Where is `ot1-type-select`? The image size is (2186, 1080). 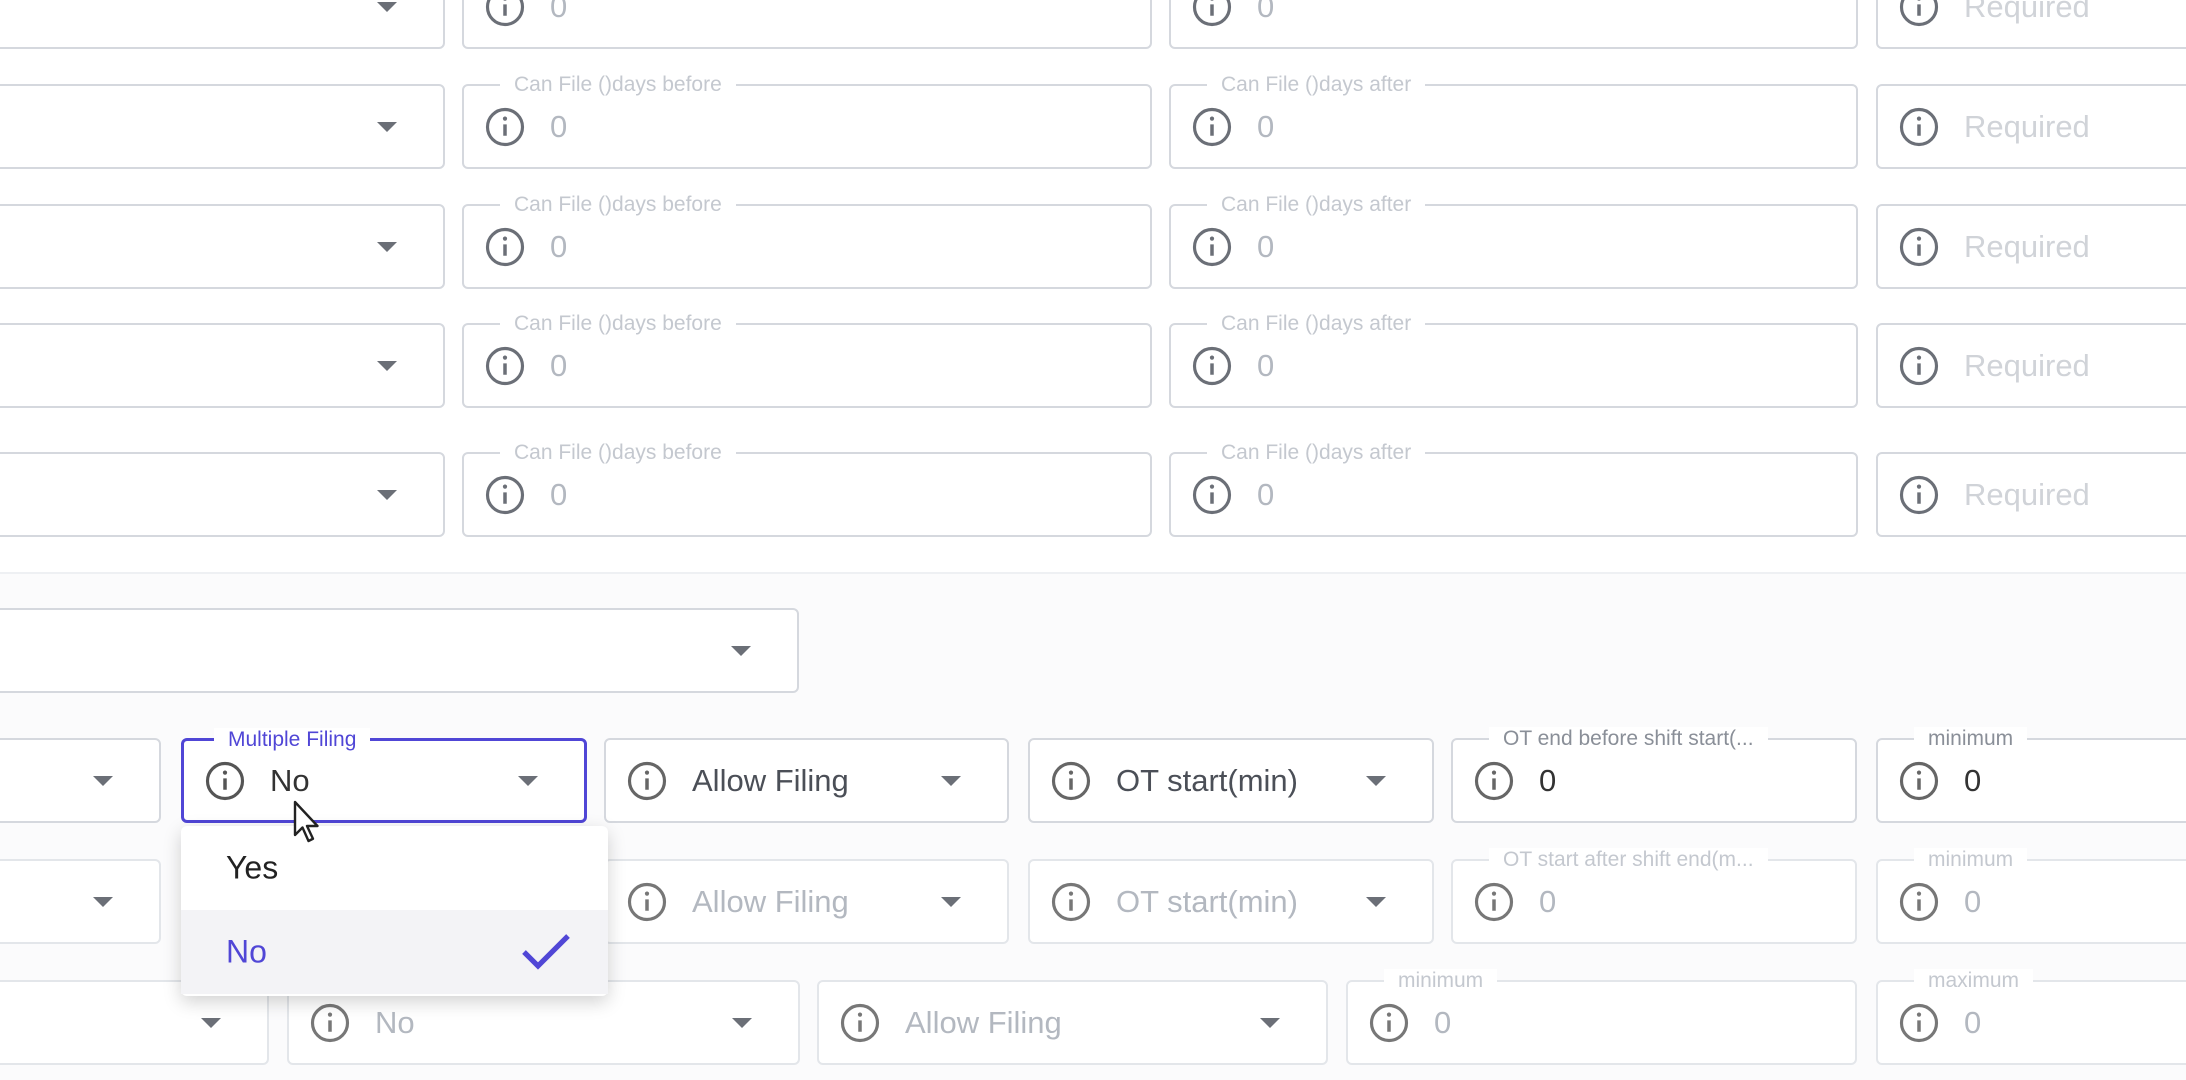
ot1-type-select is located at coordinates (80, 780).